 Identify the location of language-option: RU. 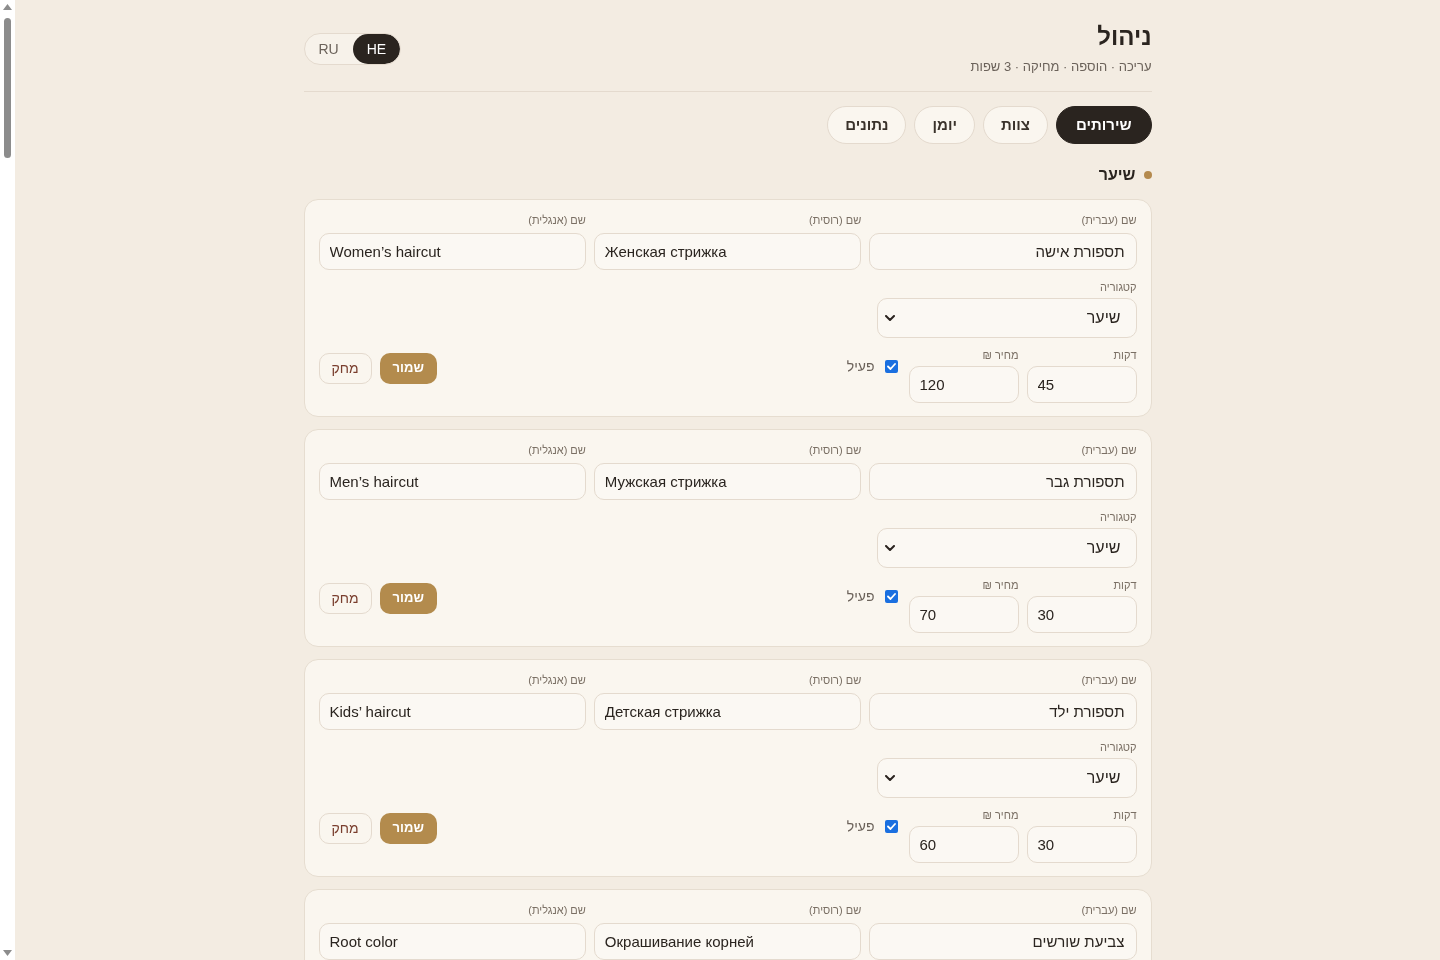
(328, 49).